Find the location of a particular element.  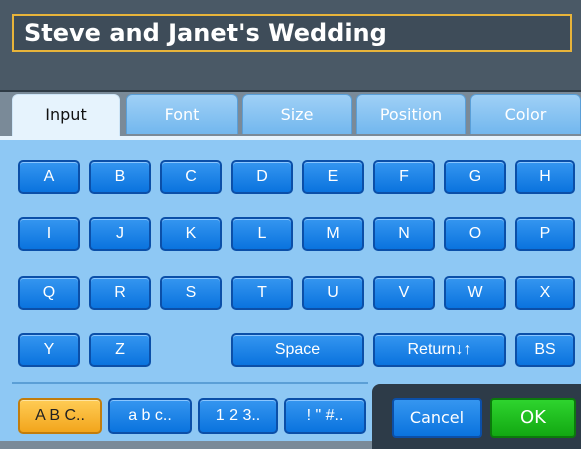

title-input: Steve and Janet's Wedding is located at coordinates (292, 33).